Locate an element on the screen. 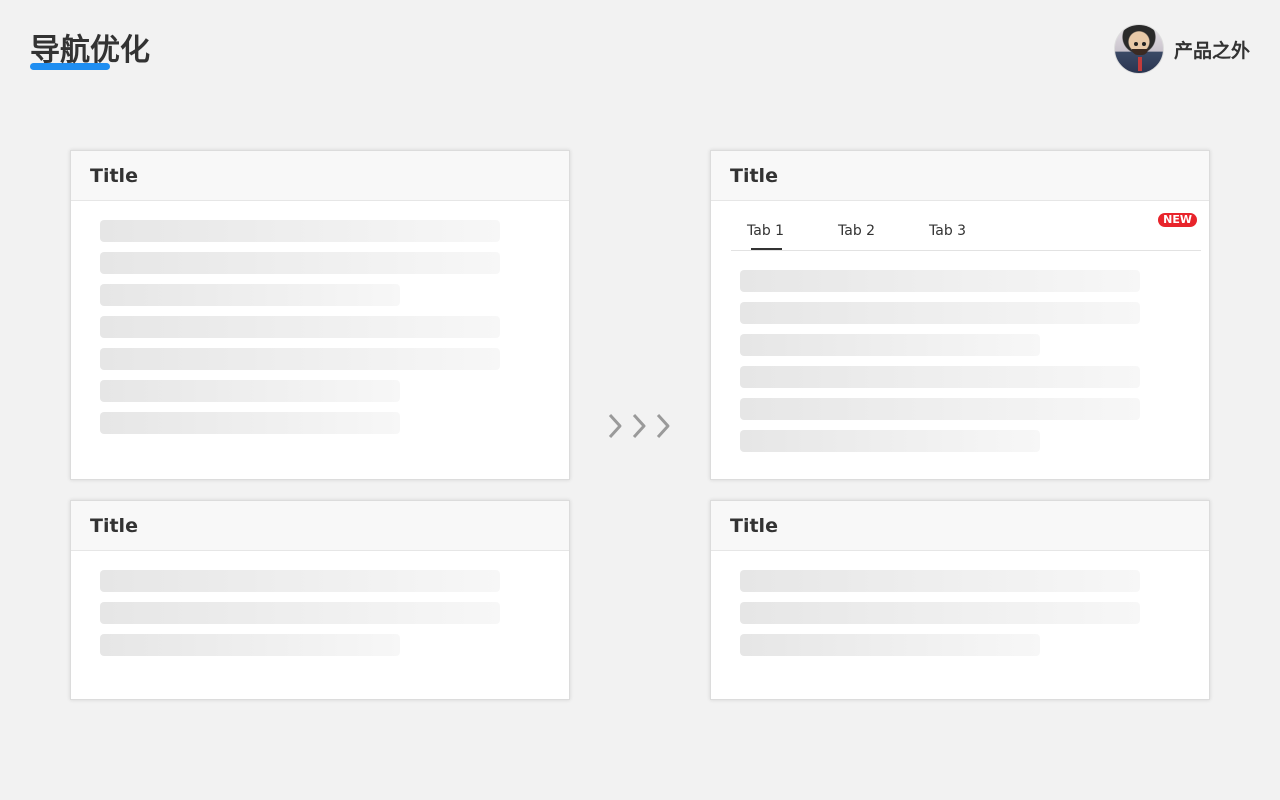  tab-2: Tab 2 is located at coordinates (856, 231).